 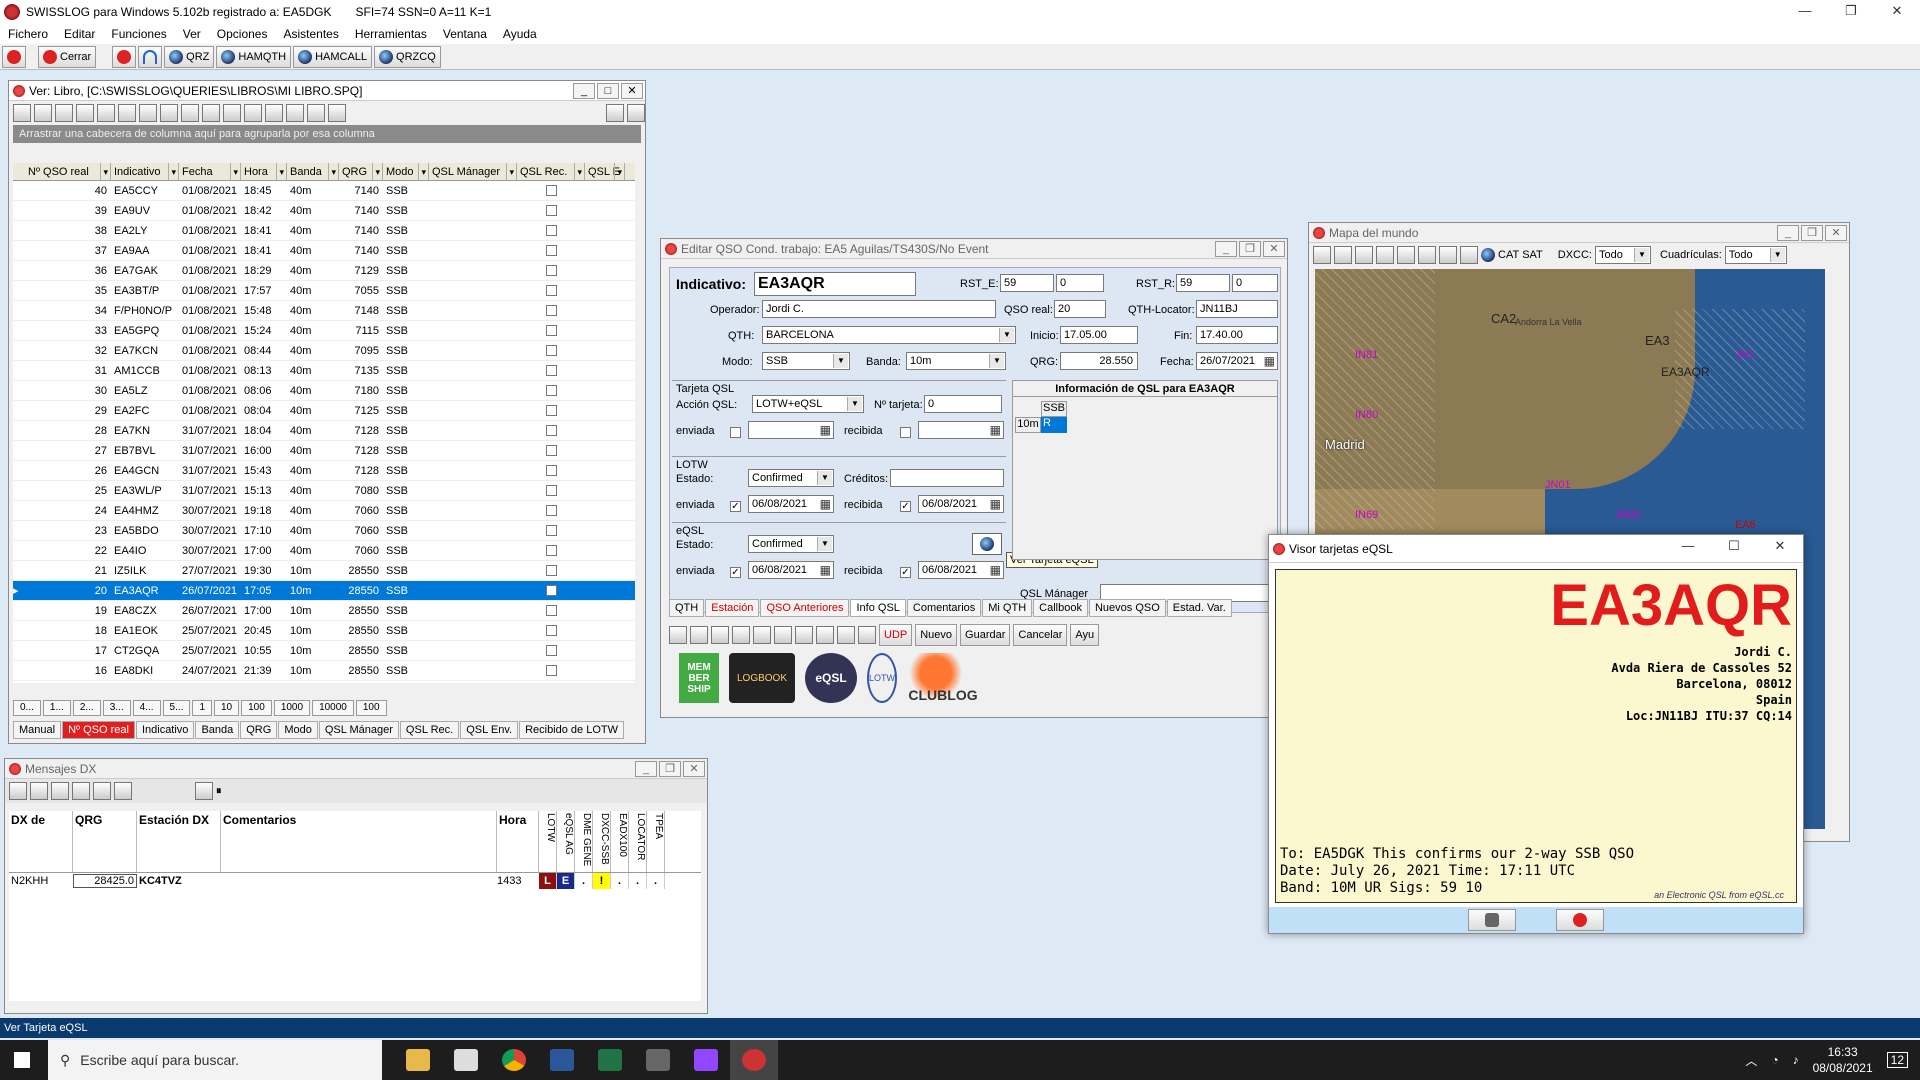 I want to click on table-row: 34 F/PH0NO/P 01/08/2021 15:48 40m 7148 SSB, so click(x=324, y=311).